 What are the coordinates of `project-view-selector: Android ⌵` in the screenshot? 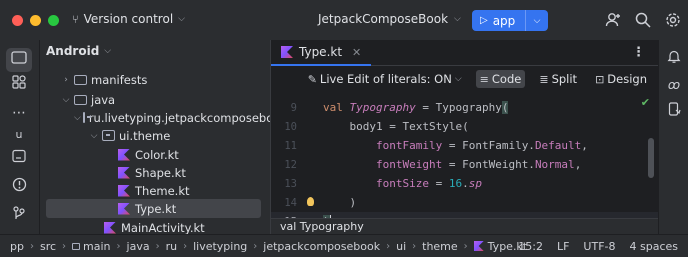 It's located at (78, 51).